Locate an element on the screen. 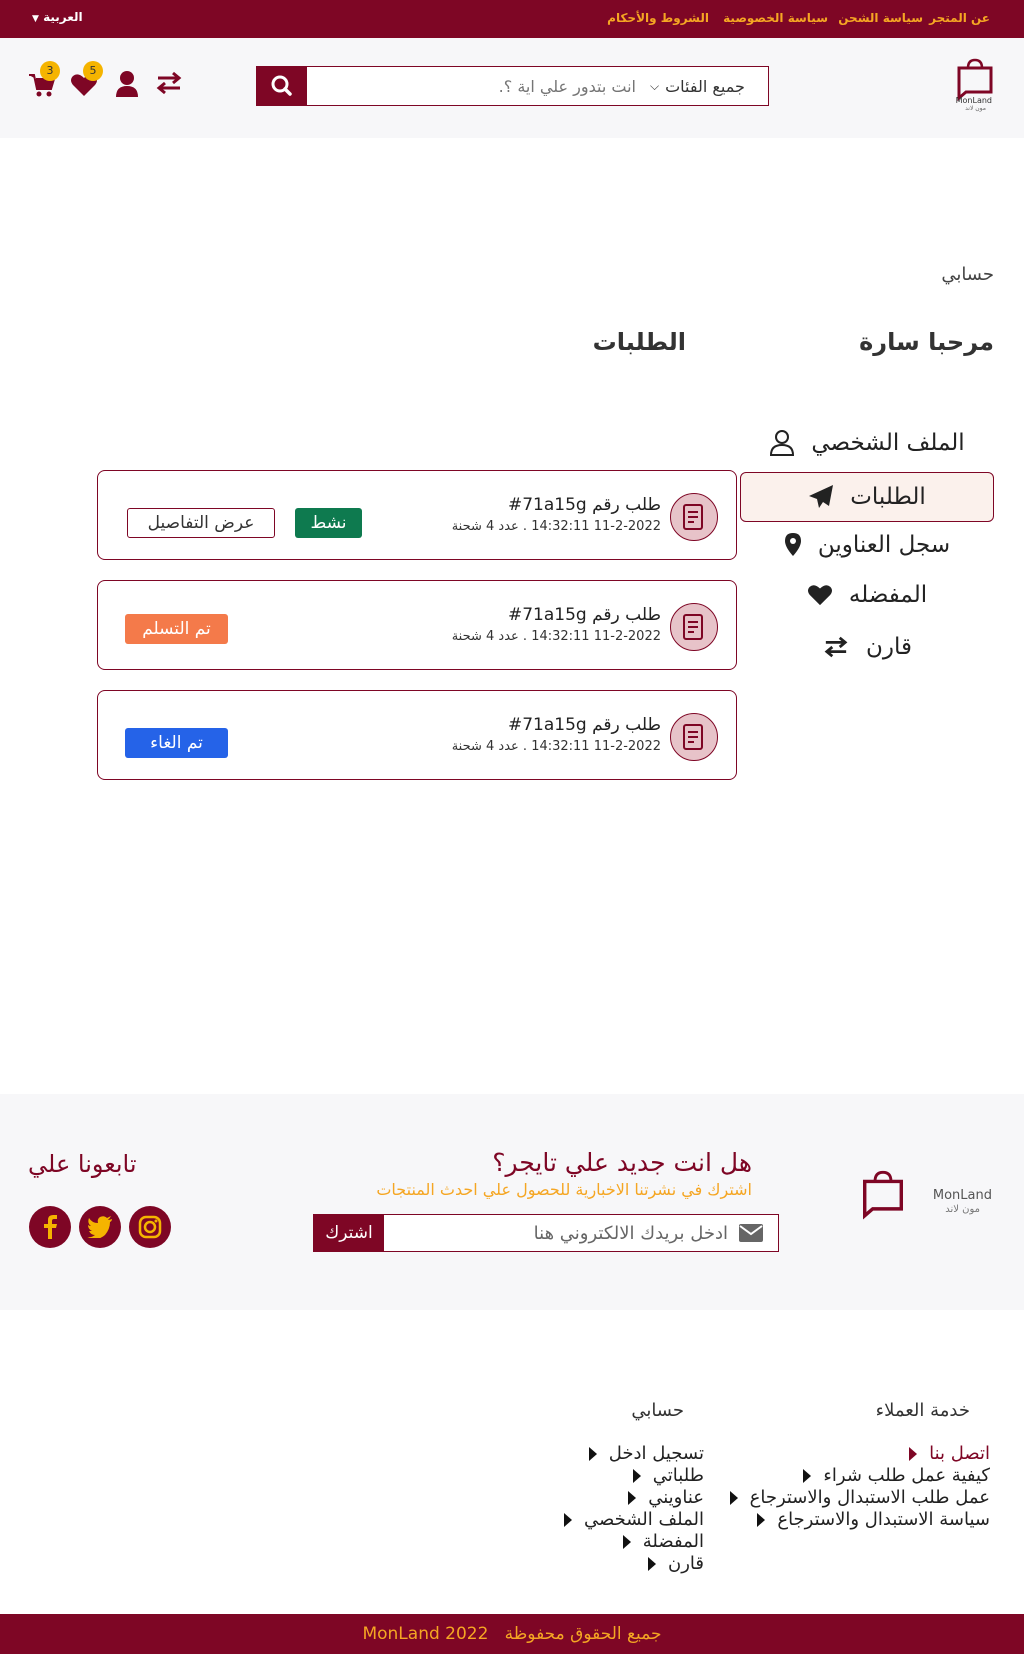  menu-item-compare: قارن is located at coordinates (867, 647).